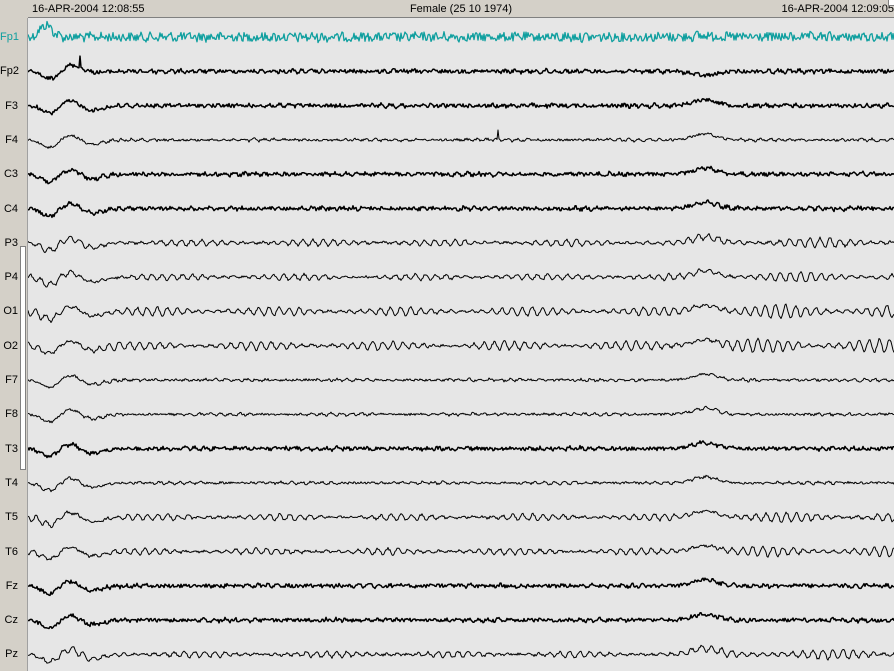  I want to click on channel-label-cz: Cz, so click(13, 620).